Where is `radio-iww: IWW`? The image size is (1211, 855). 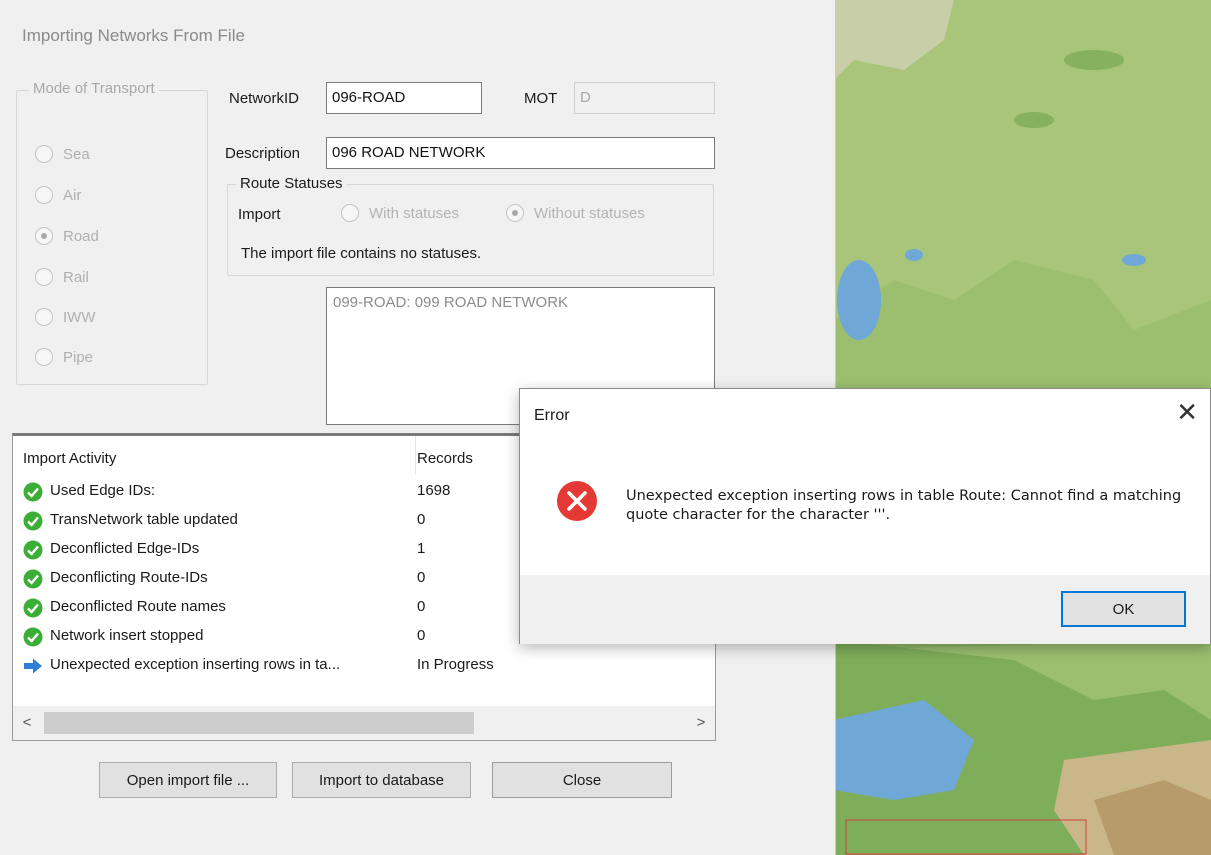
radio-iww: IWW is located at coordinates (65, 317).